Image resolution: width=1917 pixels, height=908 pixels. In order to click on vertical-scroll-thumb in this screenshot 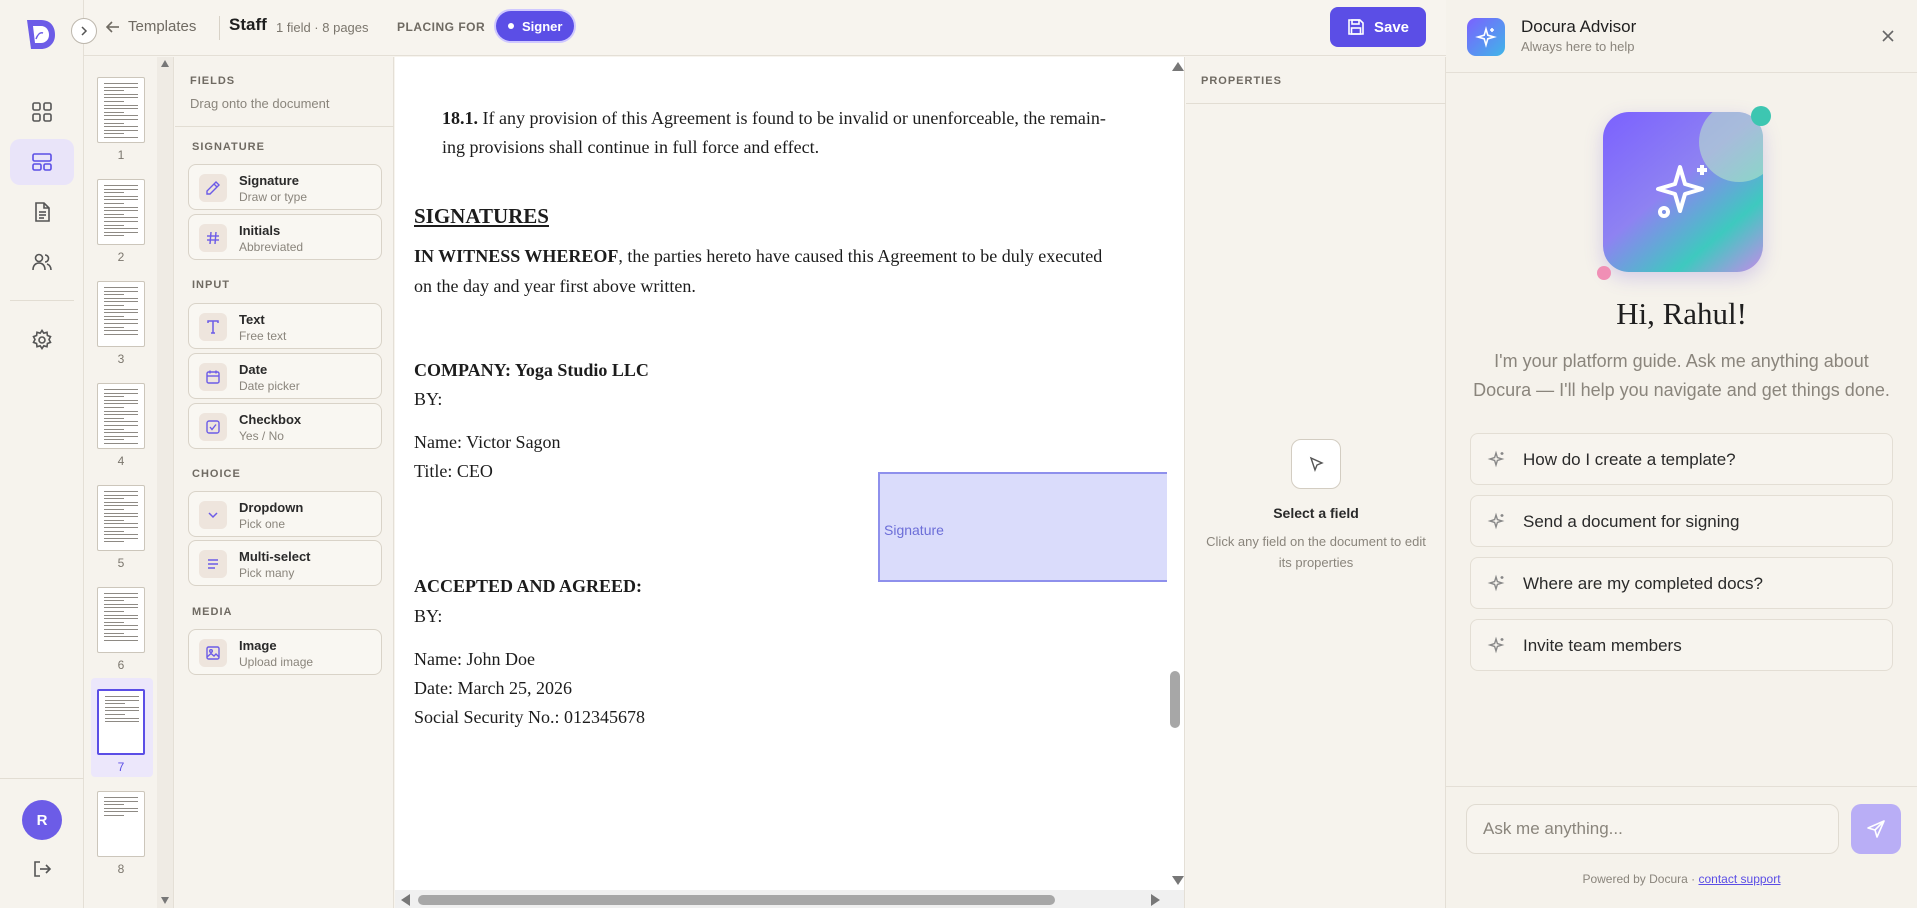, I will do `click(1175, 699)`.